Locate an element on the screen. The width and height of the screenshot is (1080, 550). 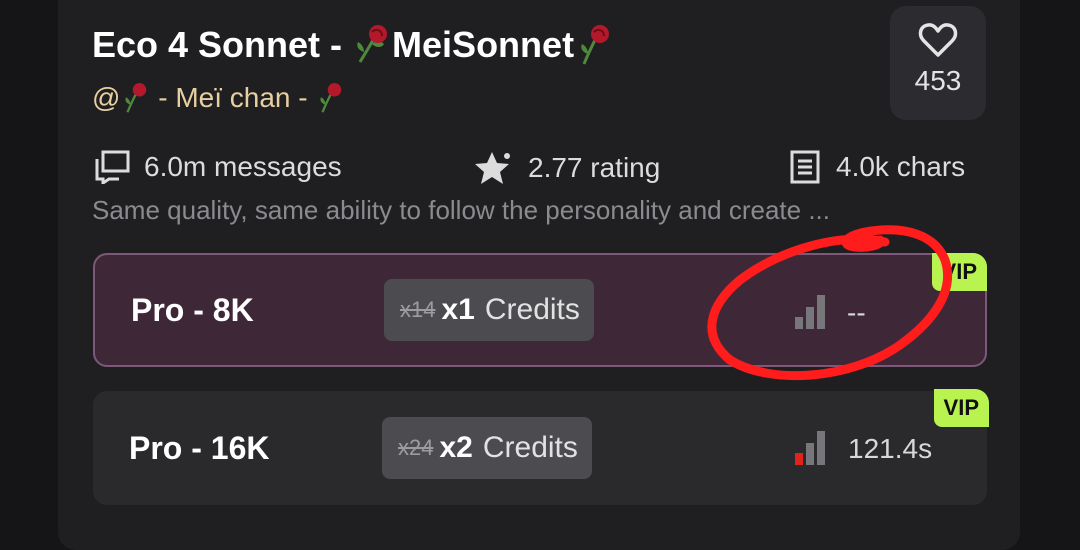
author-link: @ - Meï chan - is located at coordinates (218, 98).